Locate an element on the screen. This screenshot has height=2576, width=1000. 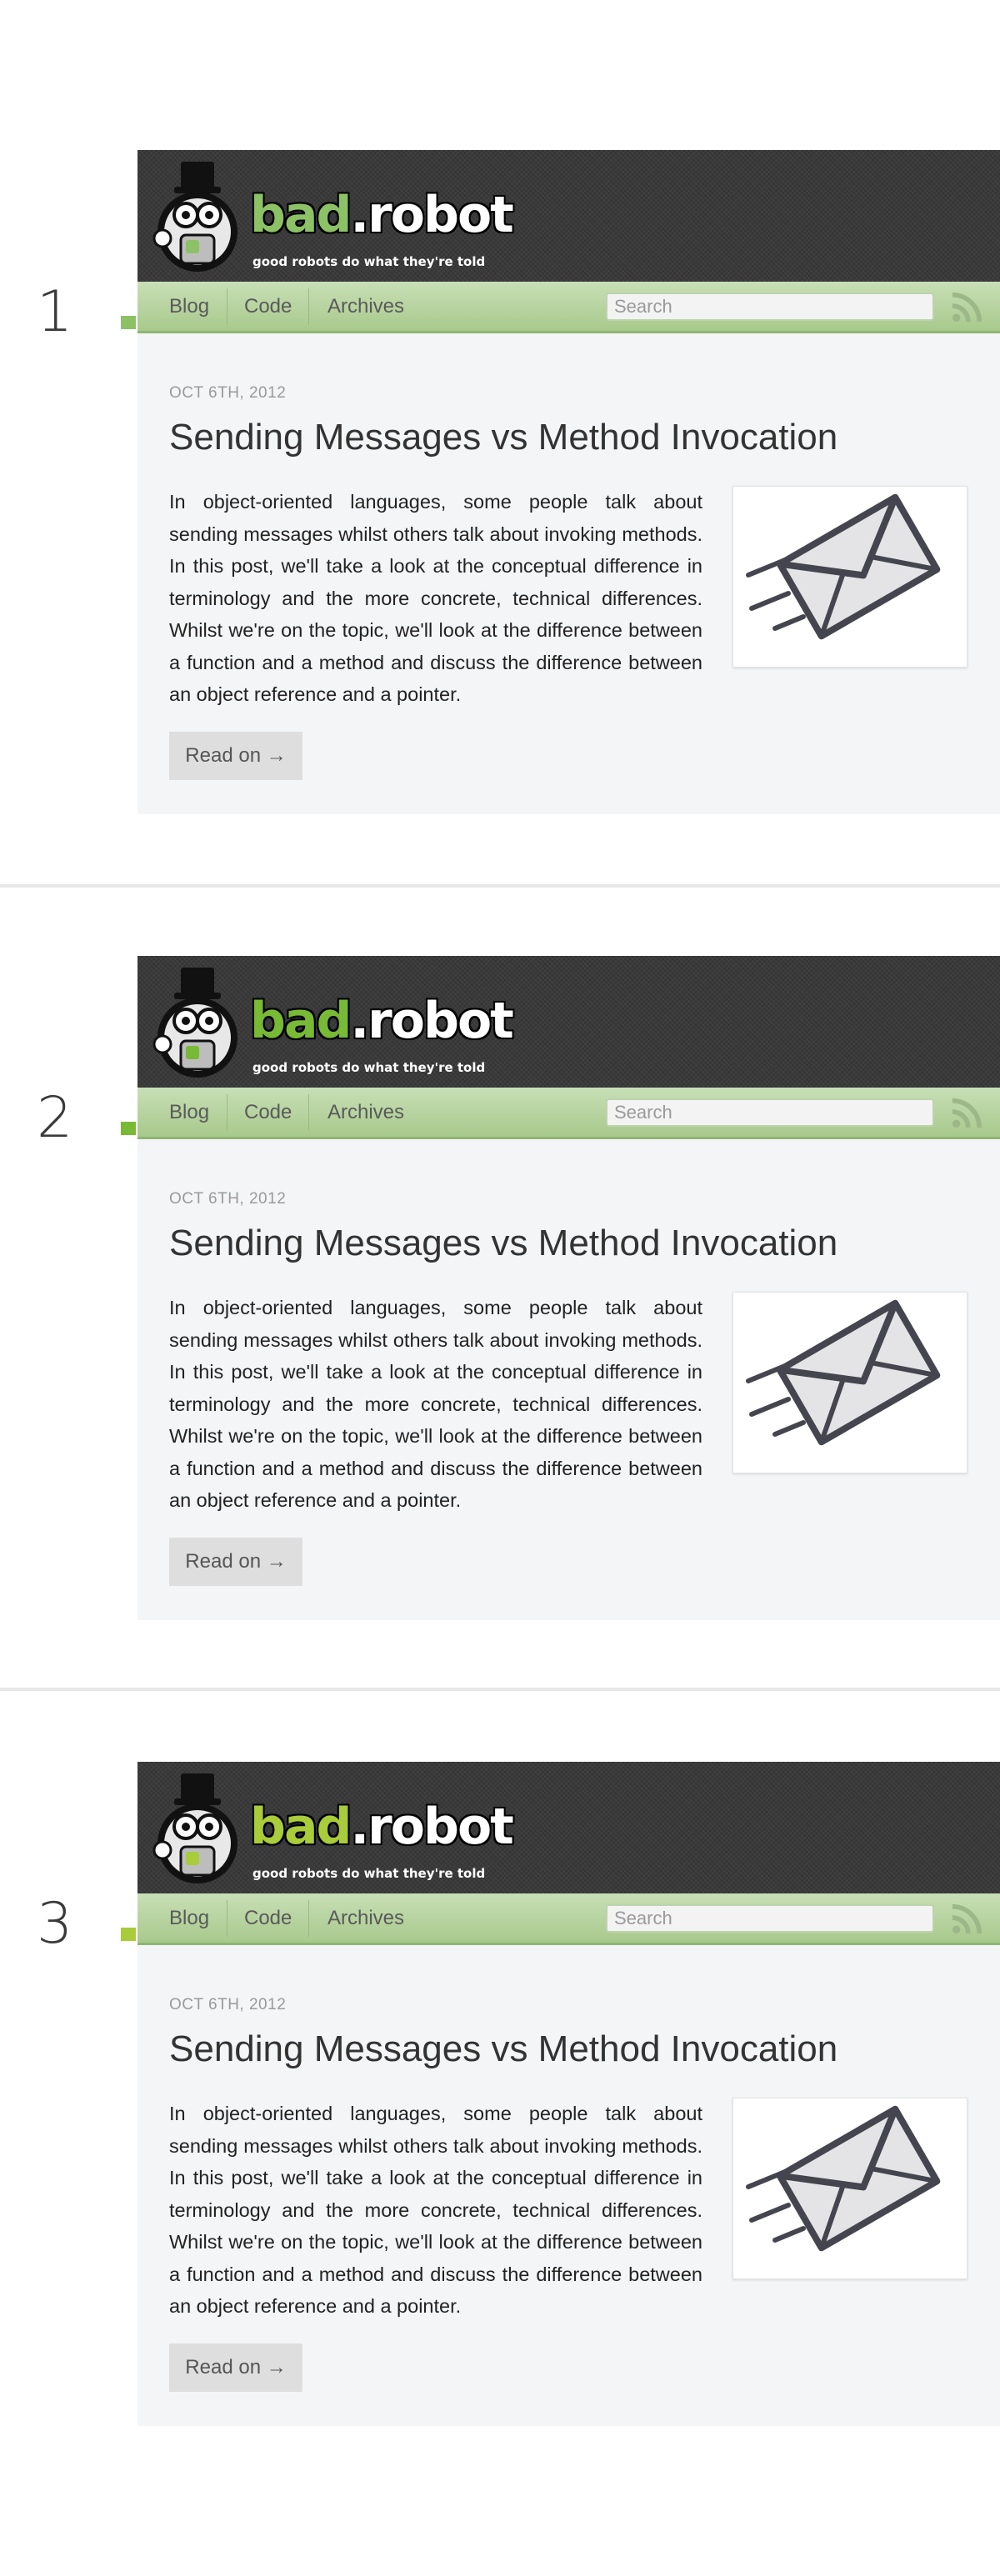
variant-index-label: 1 is located at coordinates (55, 312).